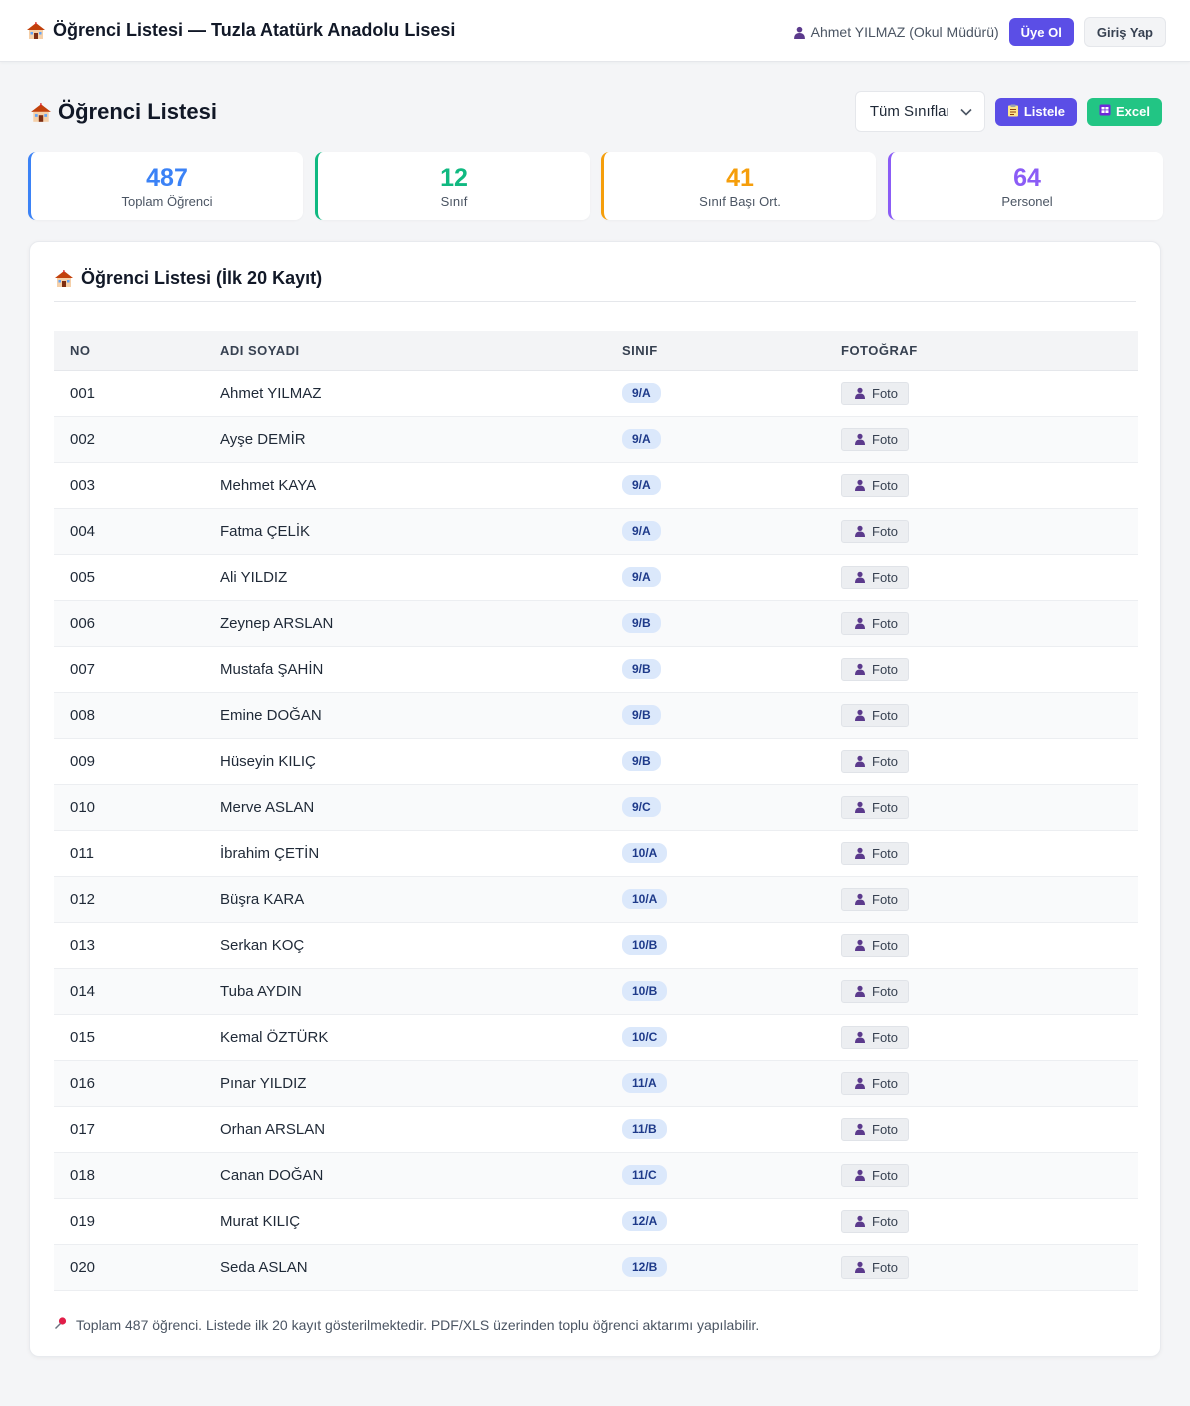  What do you see at coordinates (596, 1221) in the screenshot?
I see `table-row: 019 Murat KILIÇ 12/A Foto` at bounding box center [596, 1221].